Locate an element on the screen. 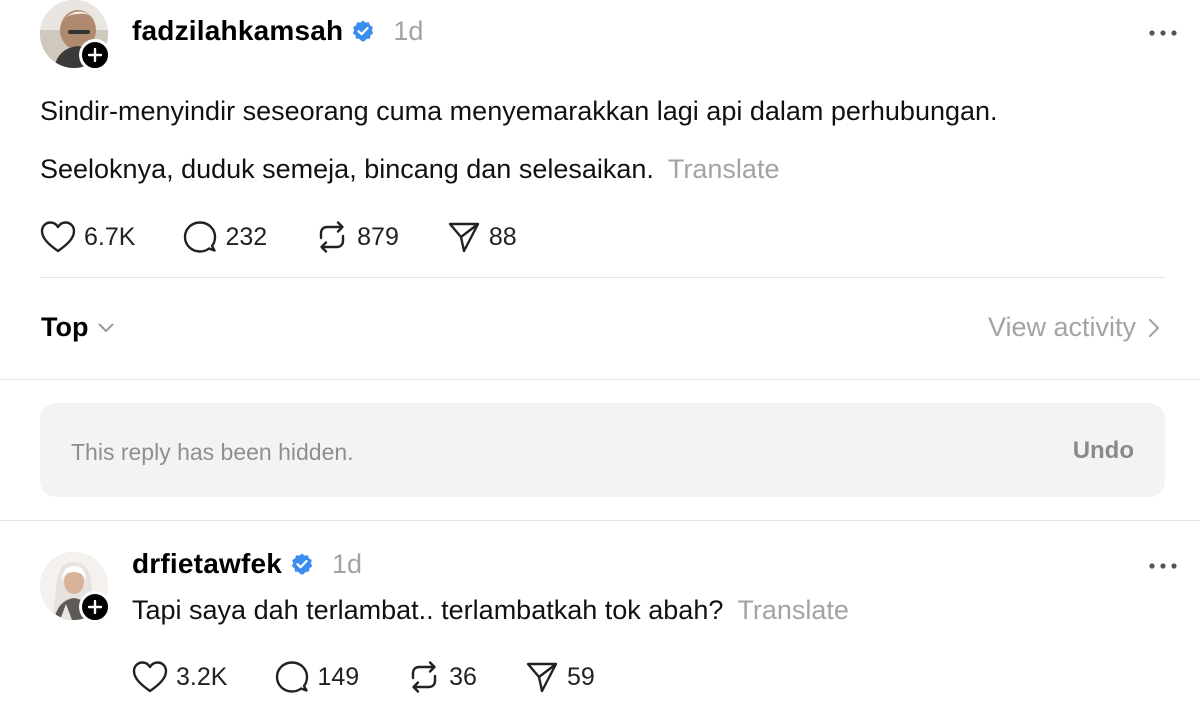 Image resolution: width=1200 pixels, height=706 pixels. undo-button: Undo is located at coordinates (1103, 451).